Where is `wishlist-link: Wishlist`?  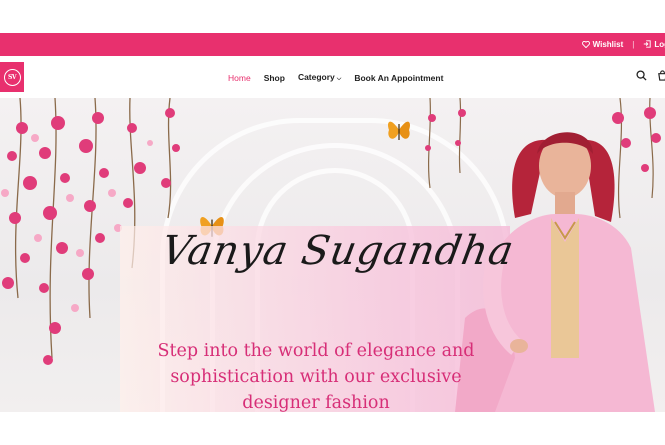
wishlist-link: Wishlist is located at coordinates (602, 44).